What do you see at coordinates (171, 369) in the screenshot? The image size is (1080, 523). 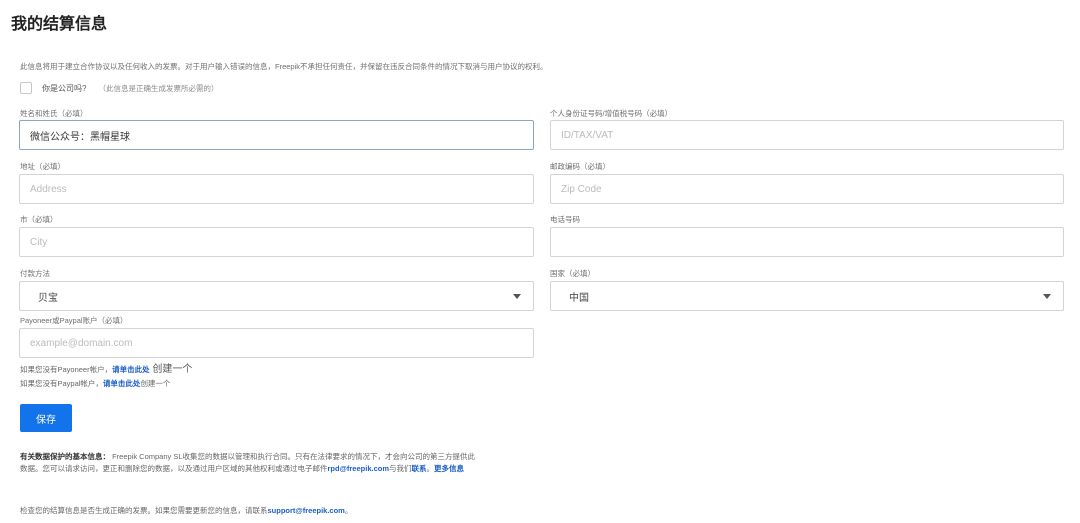 I see `payoneer-help-suffix: 创建一个` at bounding box center [171, 369].